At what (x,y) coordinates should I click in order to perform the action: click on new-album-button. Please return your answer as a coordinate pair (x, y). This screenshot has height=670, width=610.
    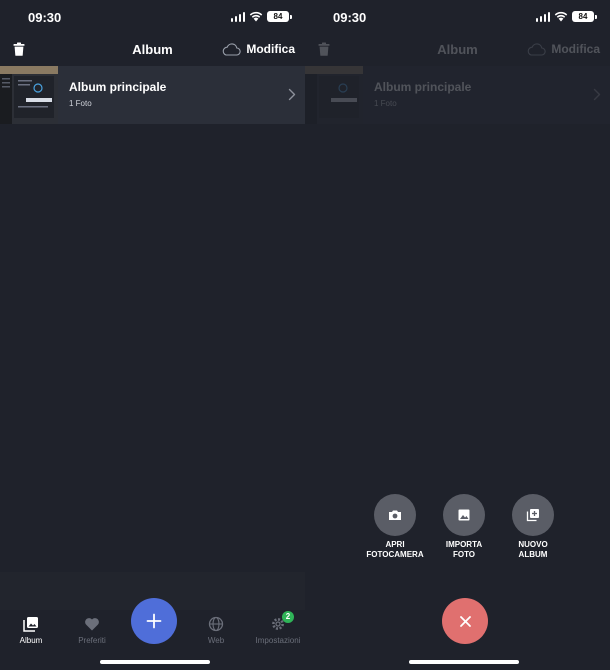
    Looking at the image, I should click on (533, 515).